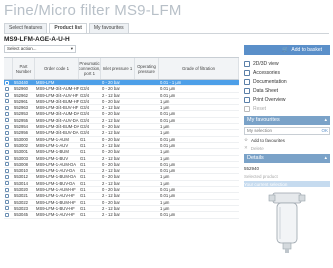 The height and width of the screenshot is (268, 333). I want to click on add-to-basket-button: 🛒 Add to basket, so click(287, 50).